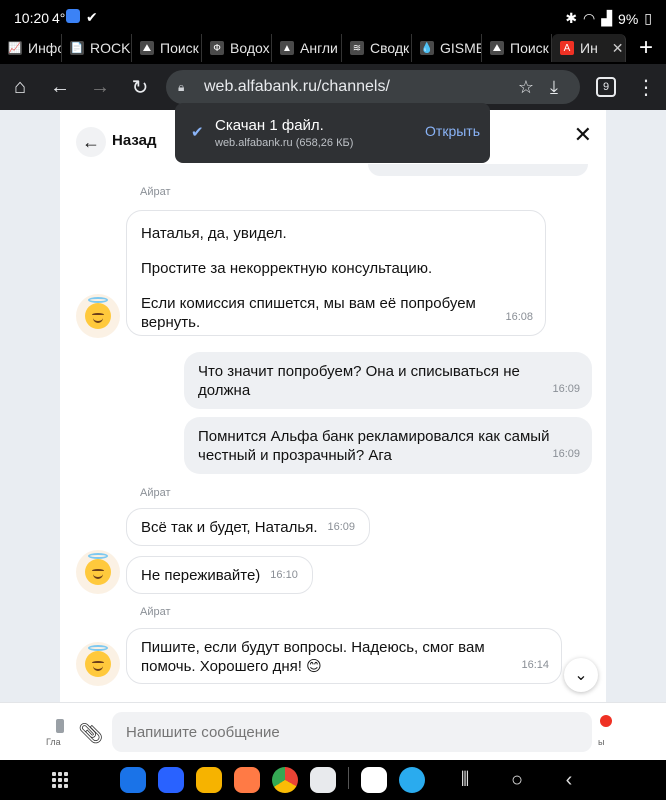 The width and height of the screenshot is (666, 800). What do you see at coordinates (333, 18) in the screenshot?
I see `status-bar: 10:20 4° ✔ ✱ ◠ ▟ 9% ▯` at bounding box center [333, 18].